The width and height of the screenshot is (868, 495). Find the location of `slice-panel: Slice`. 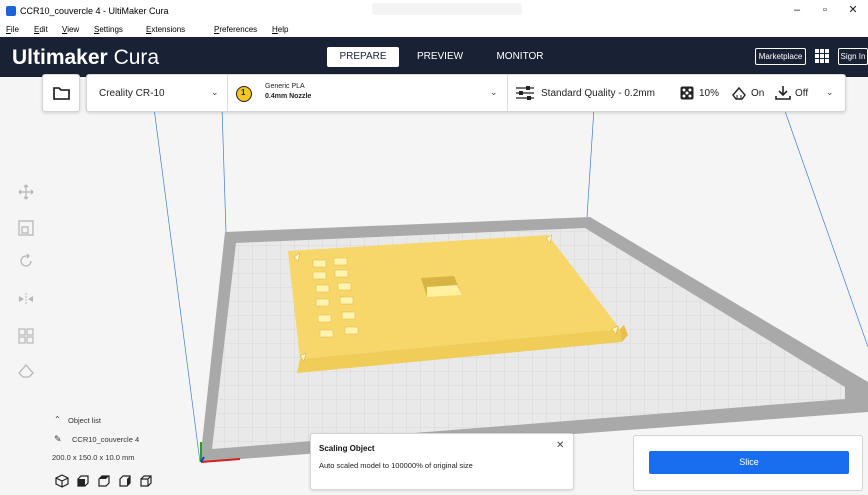

slice-panel: Slice is located at coordinates (748, 463).